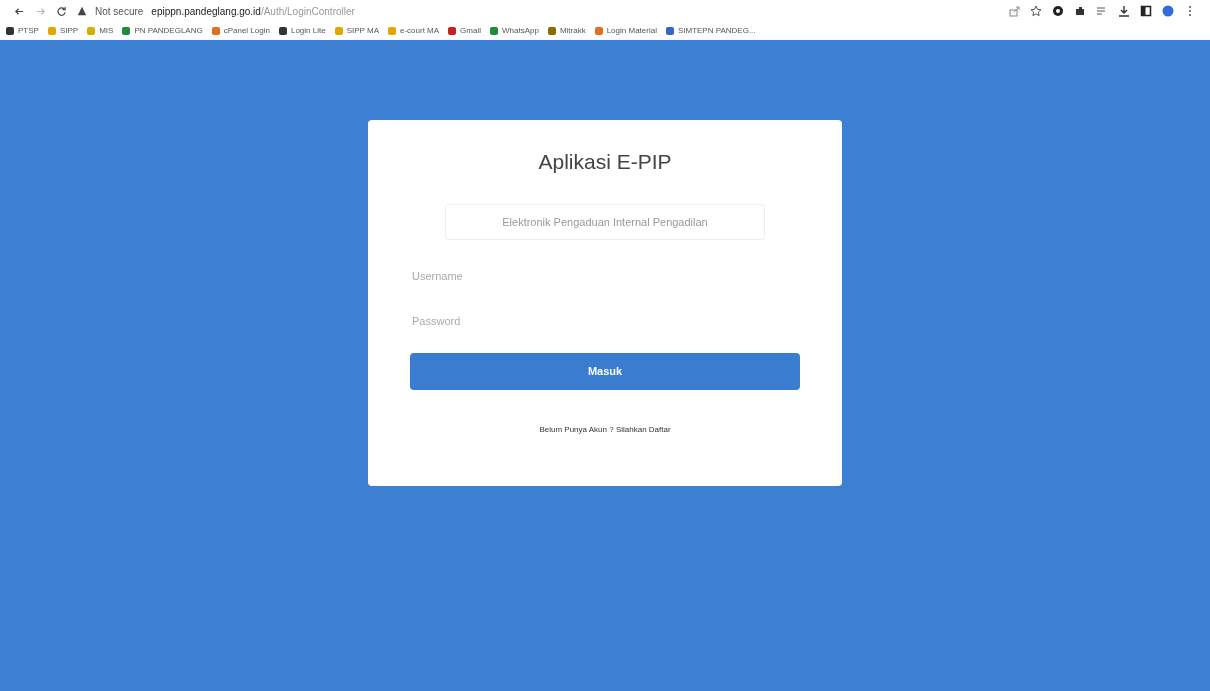  What do you see at coordinates (605, 429) in the screenshot?
I see `register-link: Belum Punya Akun ? Silahkan Daftar` at bounding box center [605, 429].